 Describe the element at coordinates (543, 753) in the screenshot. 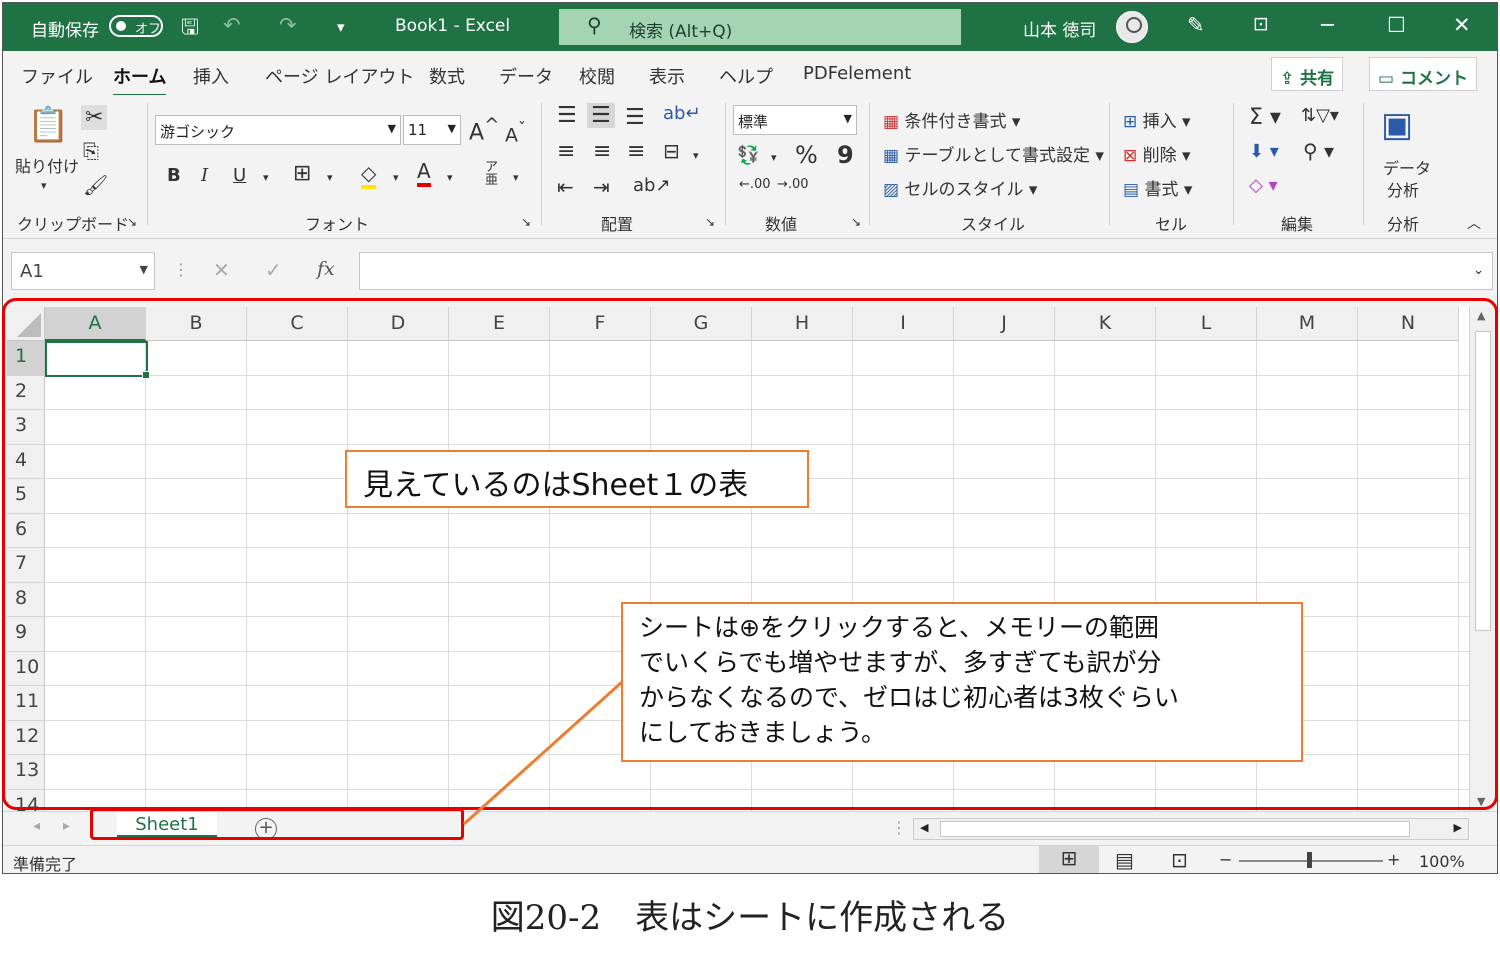

I see `callout-leader-line` at that location.